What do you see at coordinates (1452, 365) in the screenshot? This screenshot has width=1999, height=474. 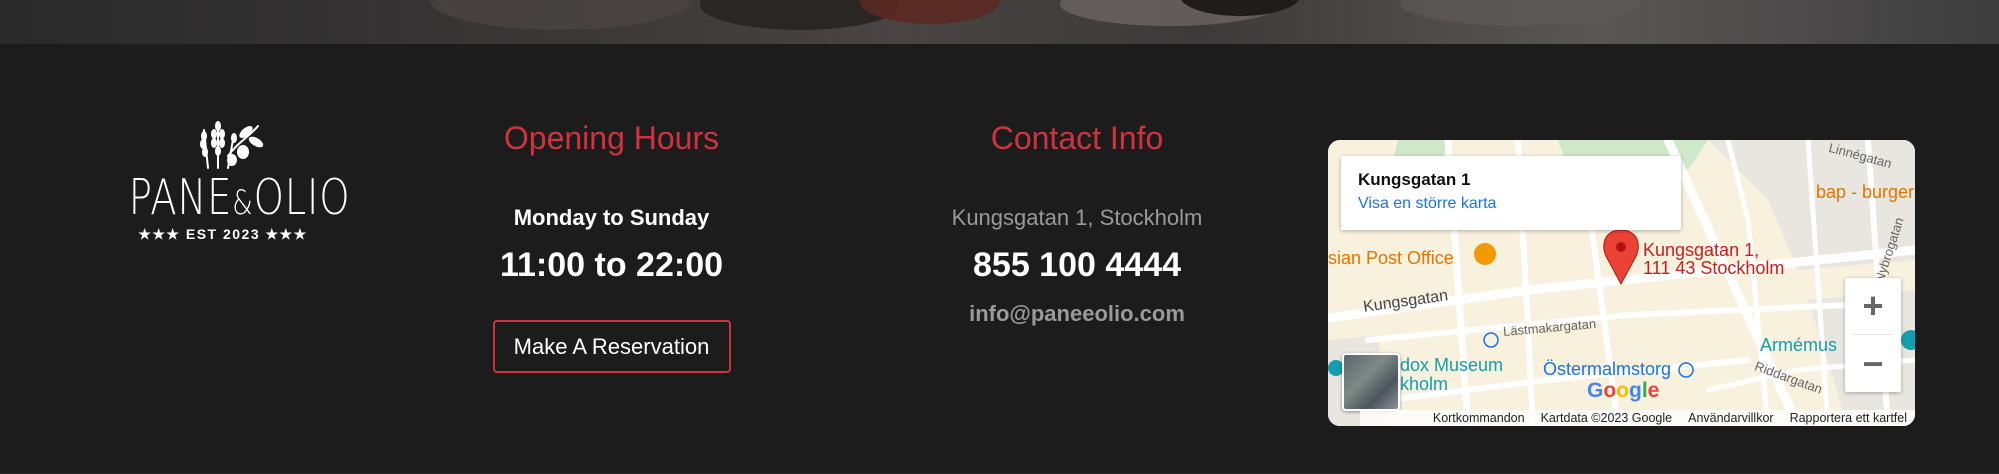 I see `map-label-museum-1: dox Museum` at bounding box center [1452, 365].